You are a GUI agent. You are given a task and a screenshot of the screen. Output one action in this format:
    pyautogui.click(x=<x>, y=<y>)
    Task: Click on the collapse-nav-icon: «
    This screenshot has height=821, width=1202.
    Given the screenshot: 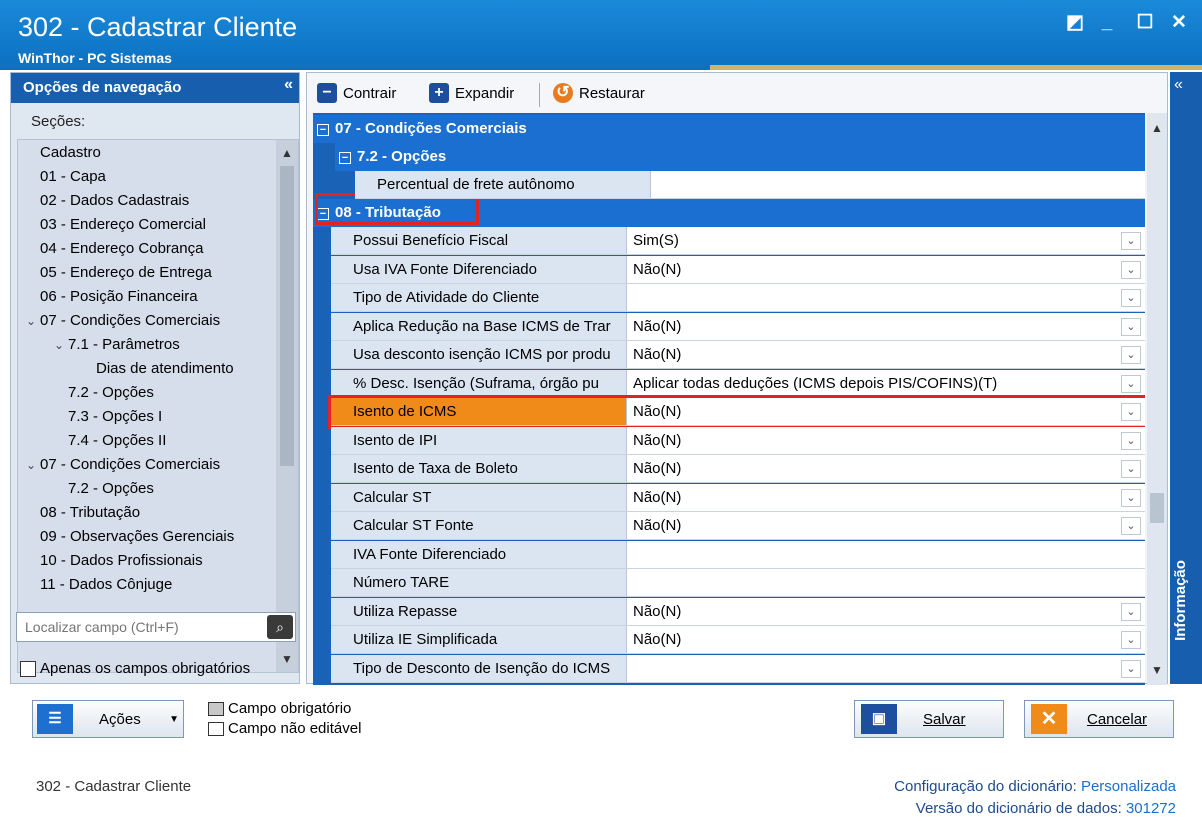 What is the action you would take?
    pyautogui.click(x=288, y=85)
    